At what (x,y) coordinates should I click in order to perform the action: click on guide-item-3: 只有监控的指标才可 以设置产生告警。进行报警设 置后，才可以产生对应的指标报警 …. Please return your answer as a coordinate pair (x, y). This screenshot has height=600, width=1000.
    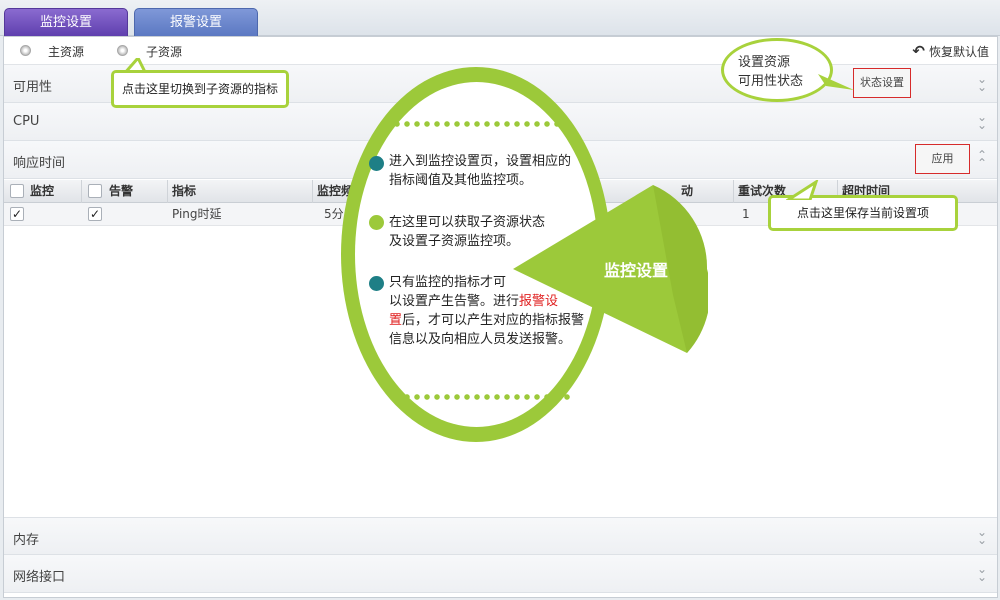
    Looking at the image, I should click on (496, 311).